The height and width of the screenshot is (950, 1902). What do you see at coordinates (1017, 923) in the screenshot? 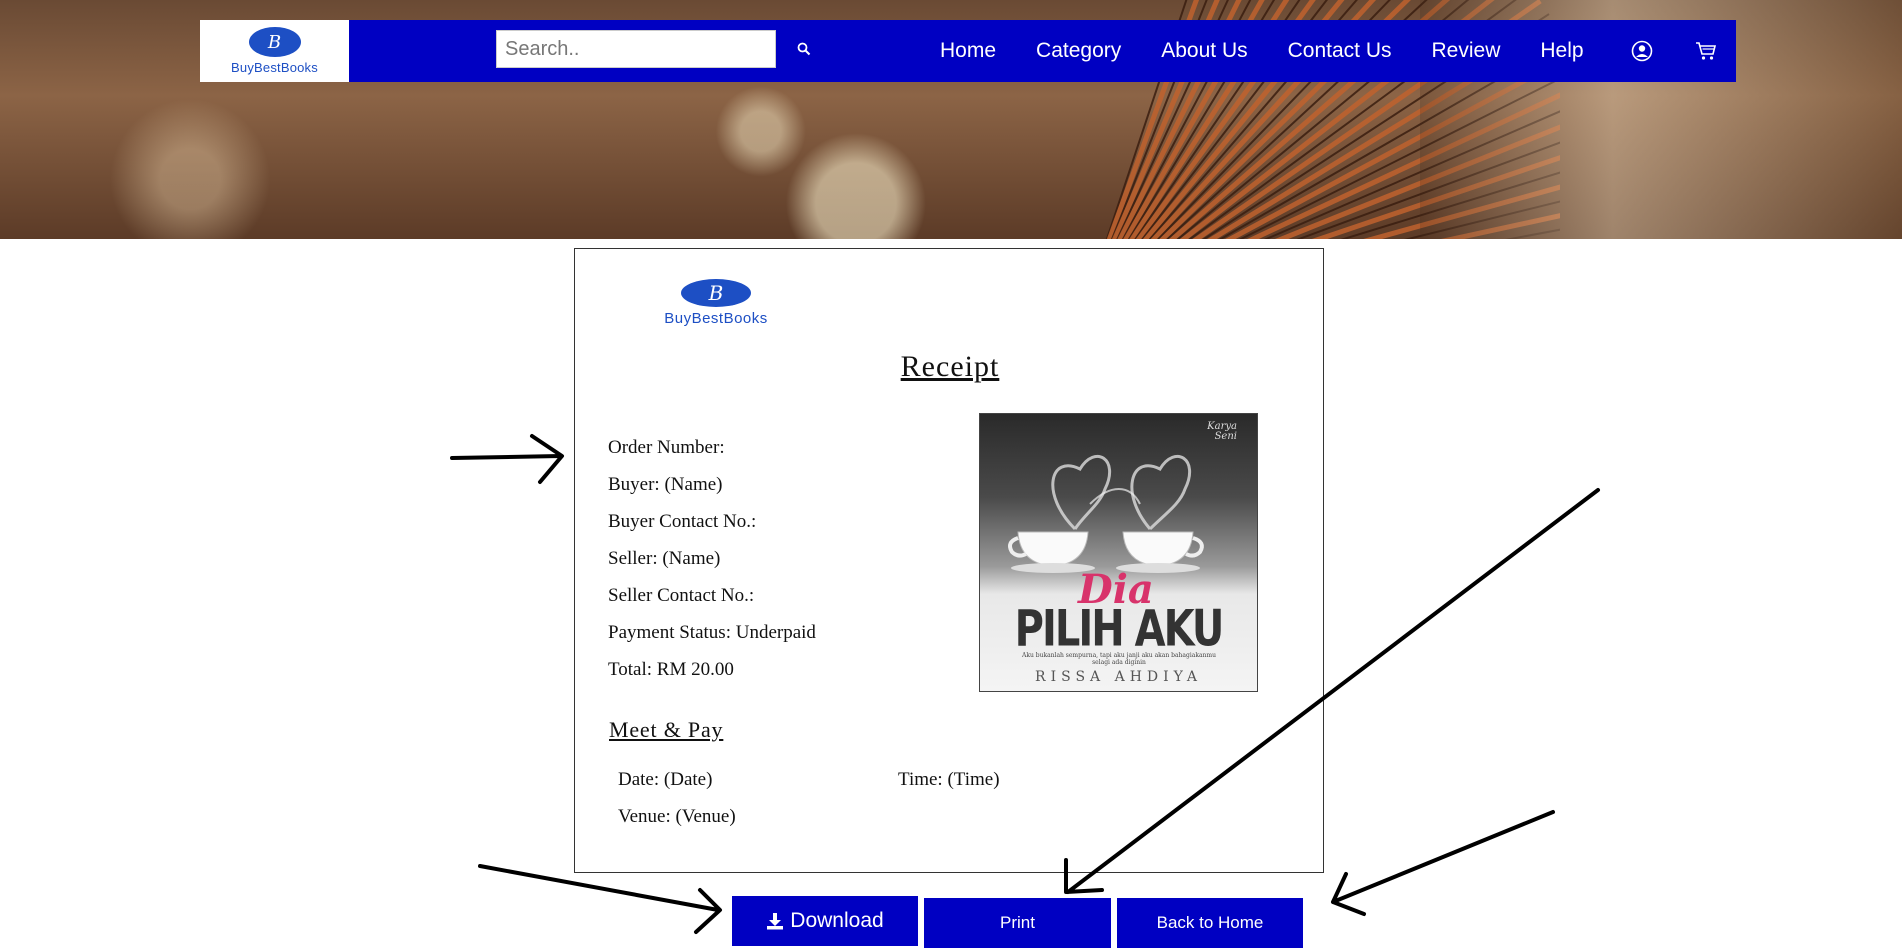
I see `print-button: Print` at bounding box center [1017, 923].